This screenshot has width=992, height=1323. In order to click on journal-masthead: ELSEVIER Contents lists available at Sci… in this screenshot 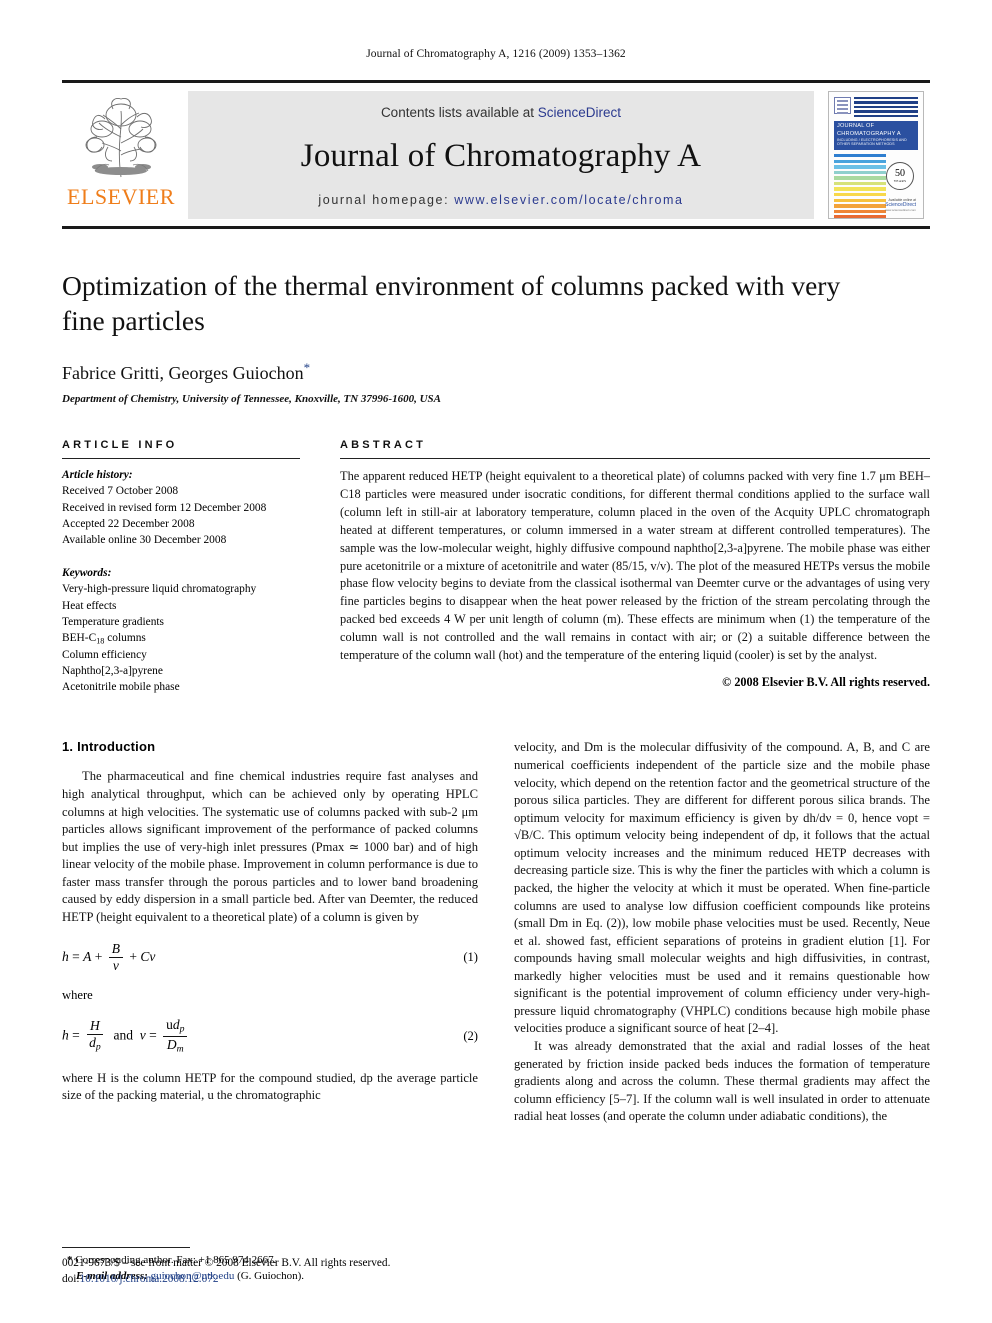, I will do `click(496, 154)`.